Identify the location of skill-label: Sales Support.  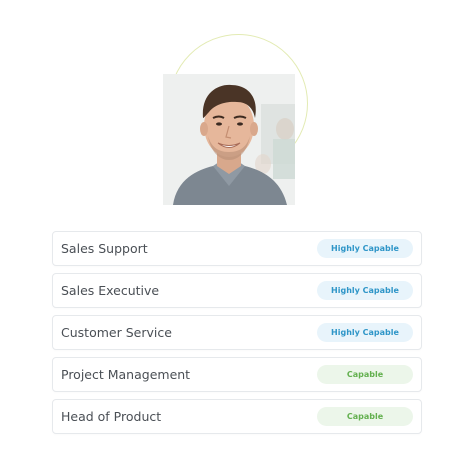
(104, 248).